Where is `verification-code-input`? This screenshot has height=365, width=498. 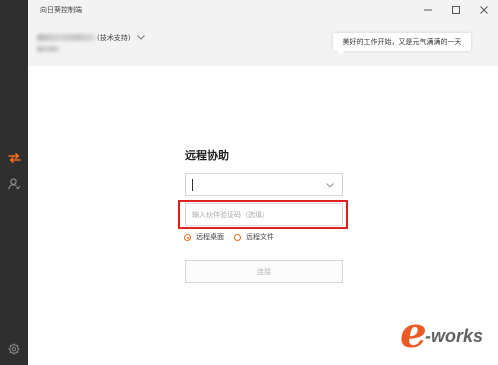 verification-code-input is located at coordinates (264, 214).